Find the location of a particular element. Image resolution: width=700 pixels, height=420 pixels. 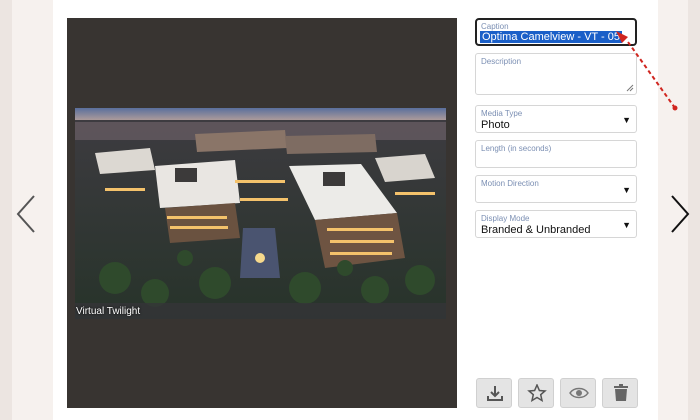

media-type-label: Media Type is located at coordinates (502, 113).